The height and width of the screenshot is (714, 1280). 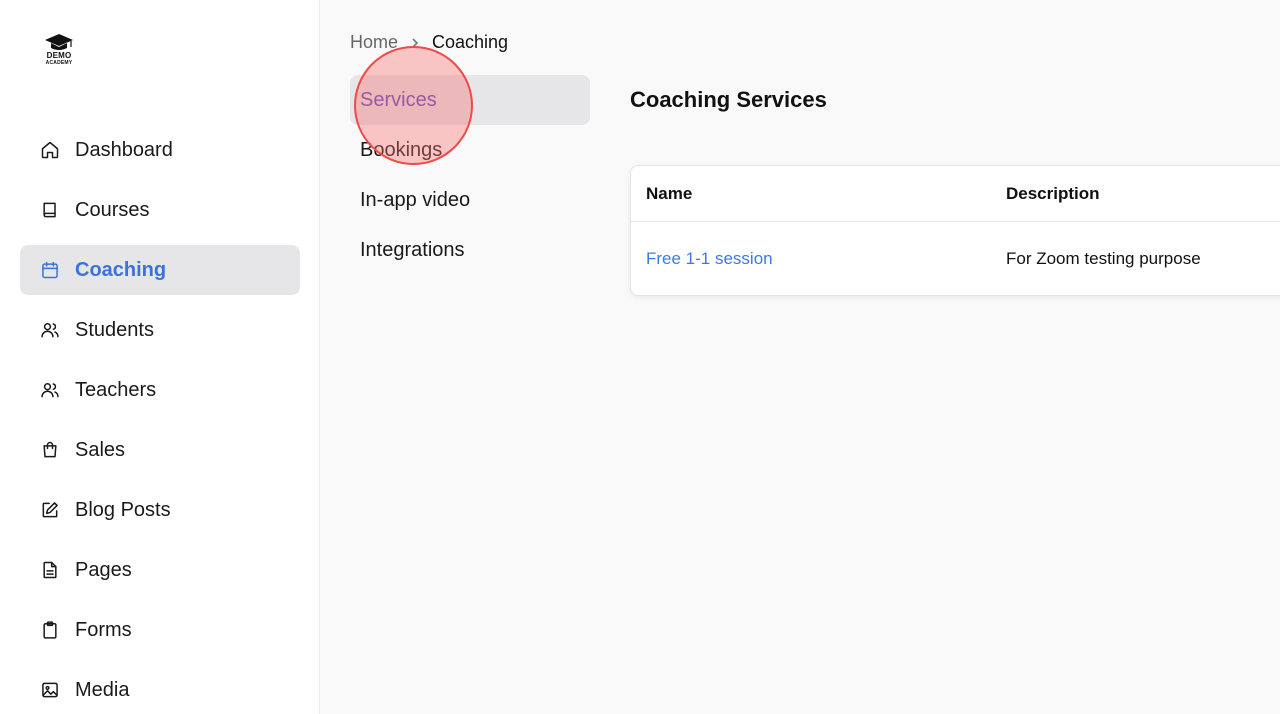 I want to click on subnav-item-in-app-video: In-app video, so click(x=470, y=200).